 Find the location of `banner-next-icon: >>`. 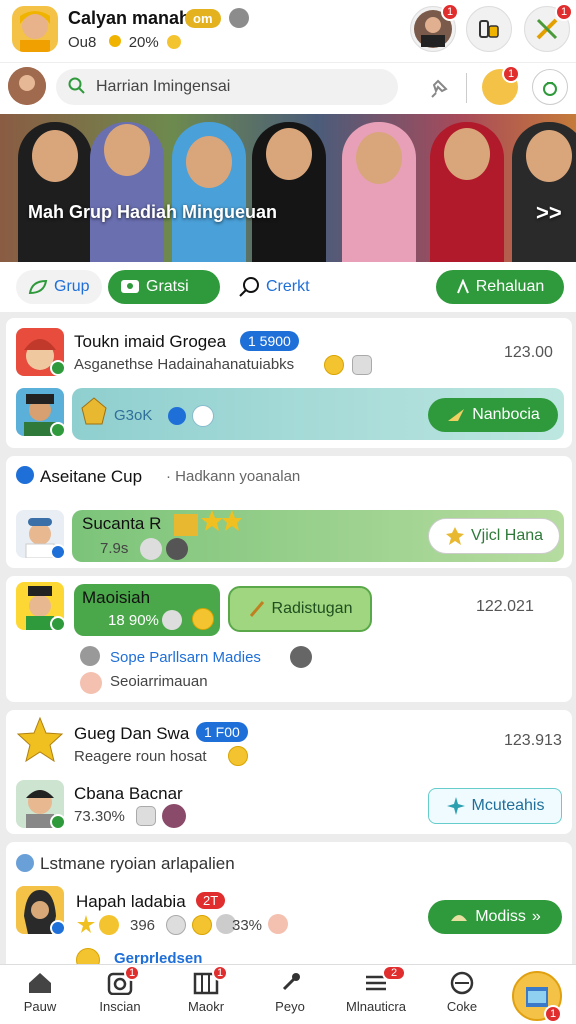

banner-next-icon: >> is located at coordinates (549, 213).